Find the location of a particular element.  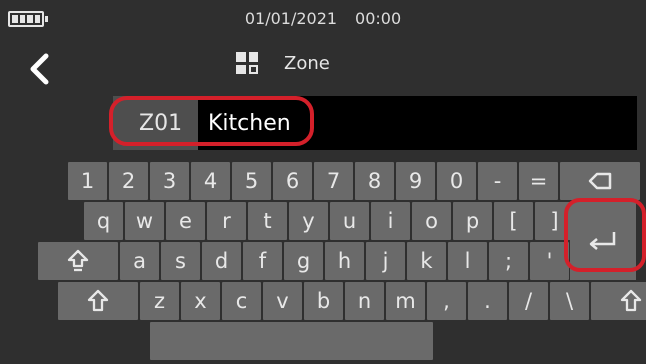

space-key is located at coordinates (291, 341).